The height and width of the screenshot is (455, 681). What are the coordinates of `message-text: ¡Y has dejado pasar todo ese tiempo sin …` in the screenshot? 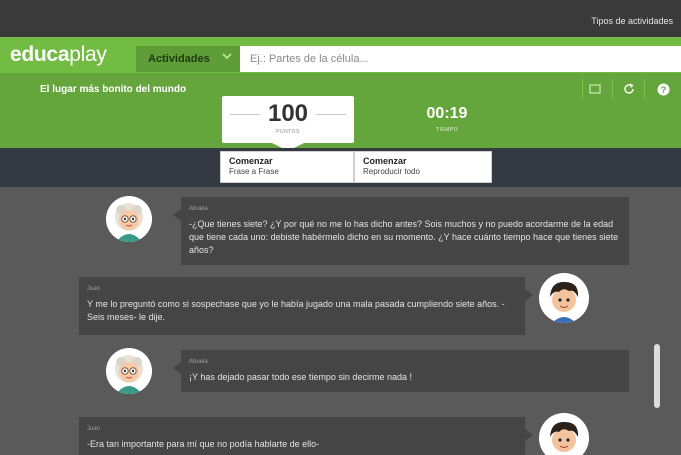 It's located at (300, 377).